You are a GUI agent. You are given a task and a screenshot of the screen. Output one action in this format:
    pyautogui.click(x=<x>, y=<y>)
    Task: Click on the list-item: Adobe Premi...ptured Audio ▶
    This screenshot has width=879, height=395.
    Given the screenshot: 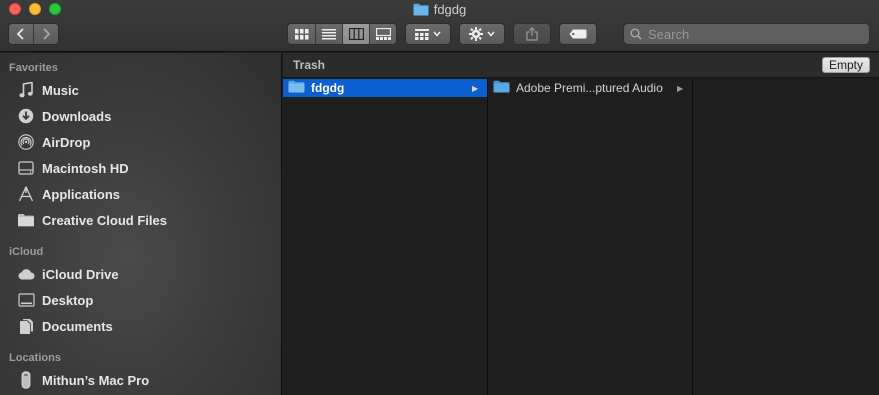 What is the action you would take?
    pyautogui.click(x=590, y=88)
    